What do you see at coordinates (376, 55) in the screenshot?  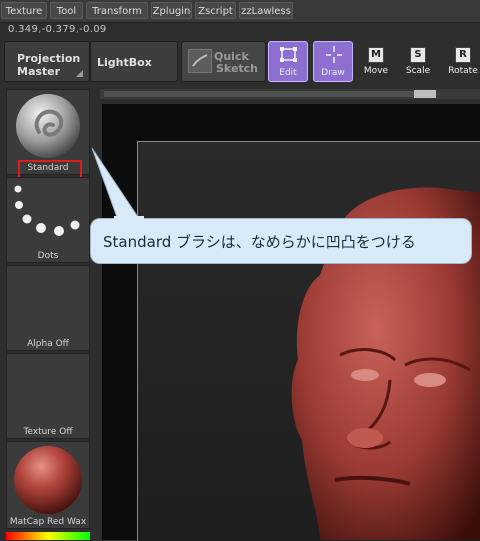 I see `move-icon: M` at bounding box center [376, 55].